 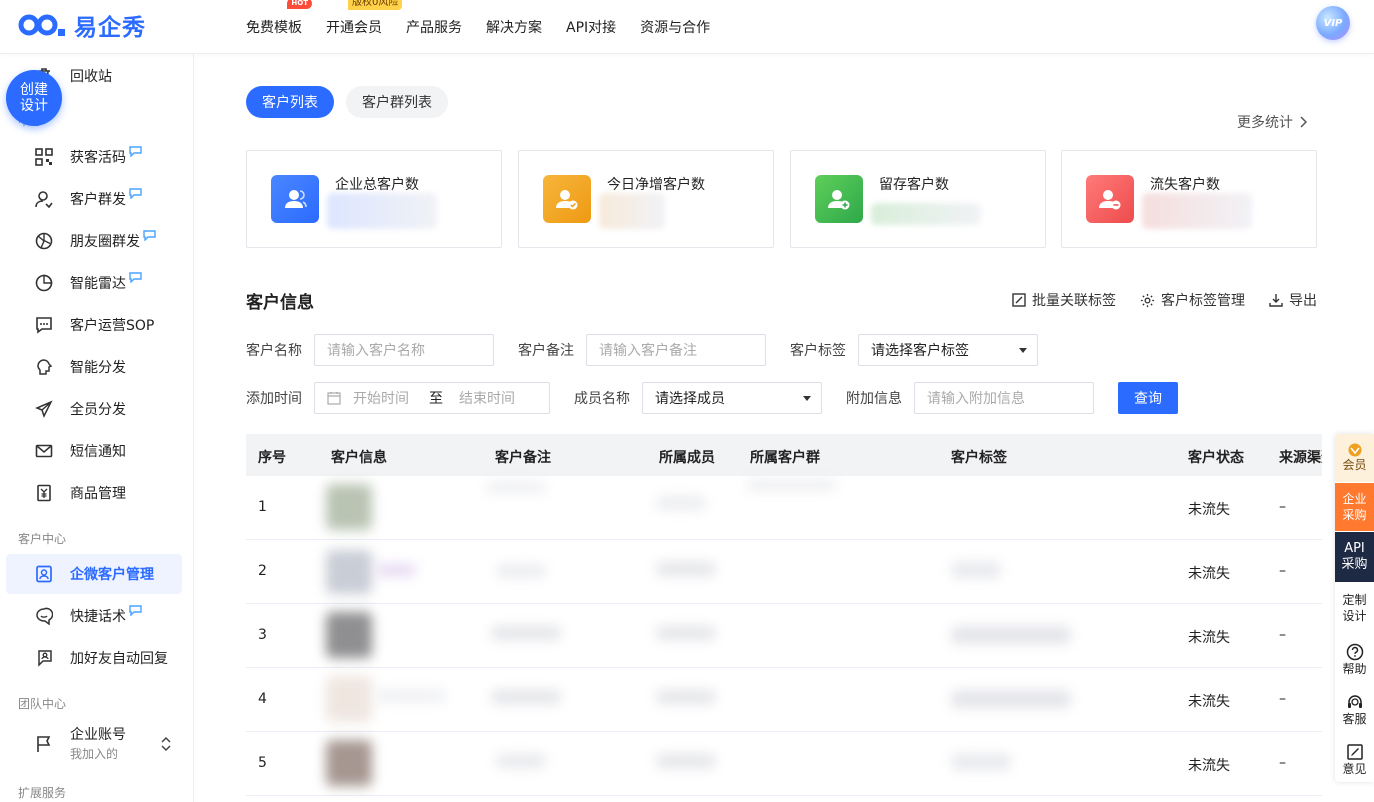 What do you see at coordinates (94, 409) in the screenshot?
I see `sidebar-item-all-dist: 全员分发` at bounding box center [94, 409].